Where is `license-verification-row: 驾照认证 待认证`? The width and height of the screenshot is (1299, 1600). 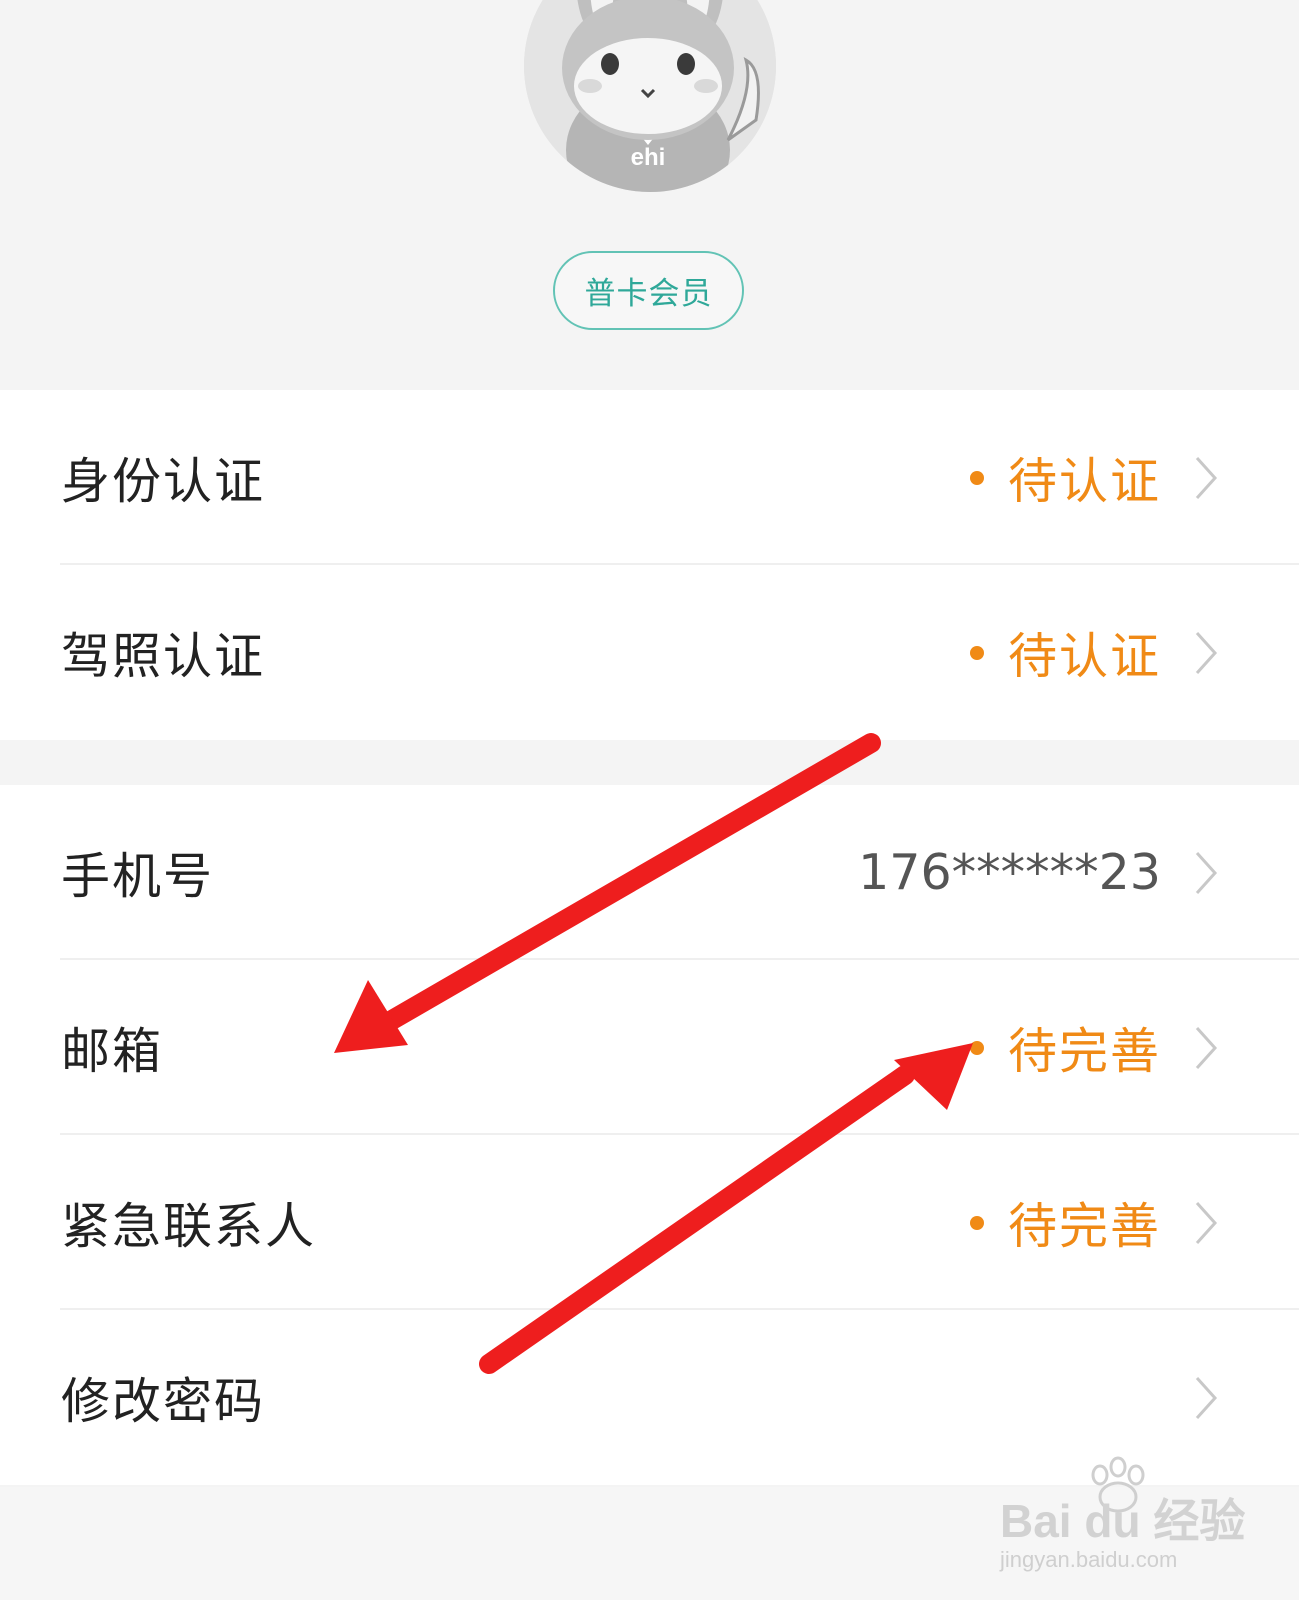
license-verification-row: 驾照认证 待认证 is located at coordinates (649, 652).